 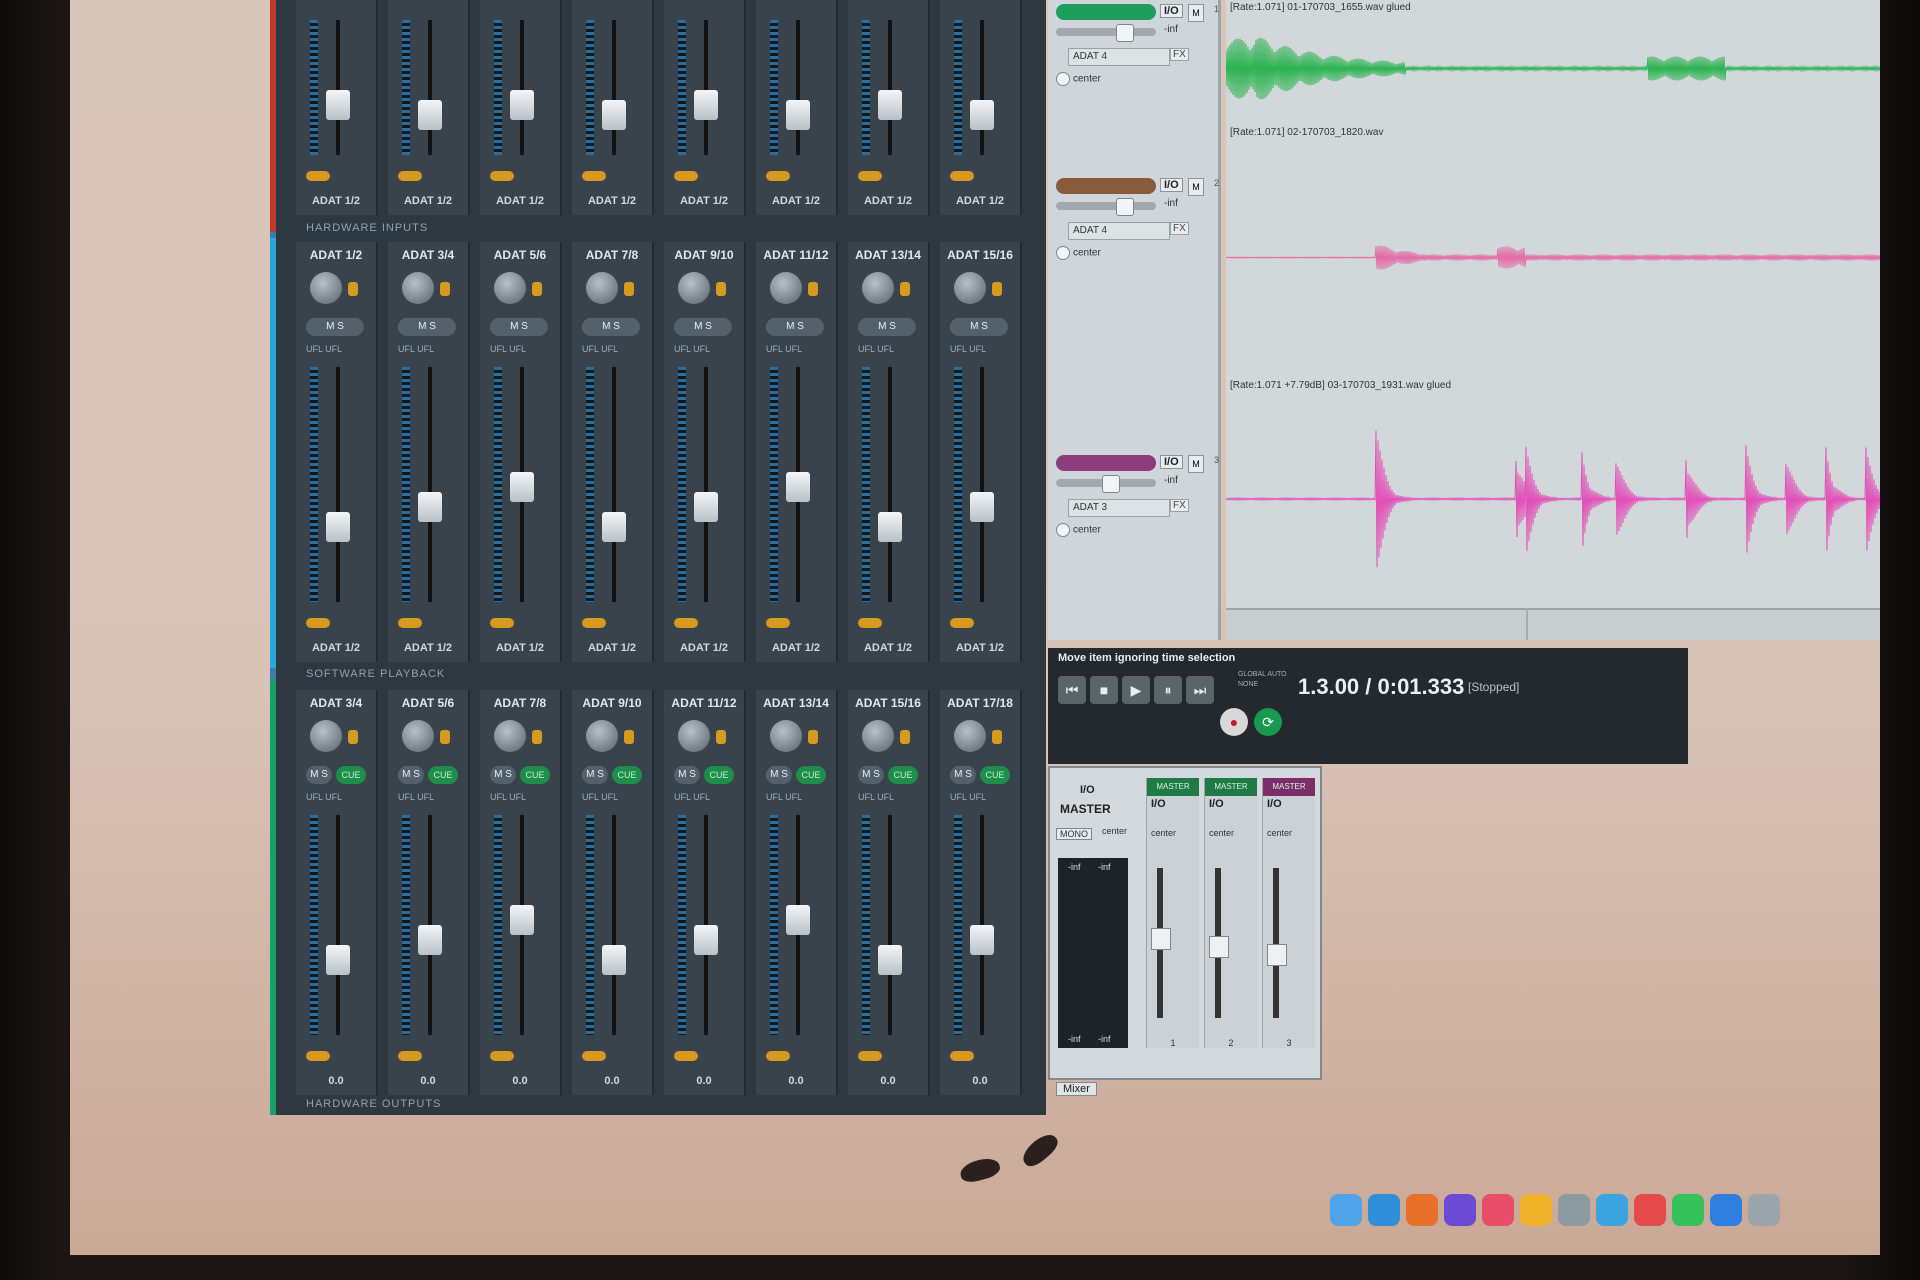 I want to click on goto-start-button: ⏮, so click(x=1072, y=690).